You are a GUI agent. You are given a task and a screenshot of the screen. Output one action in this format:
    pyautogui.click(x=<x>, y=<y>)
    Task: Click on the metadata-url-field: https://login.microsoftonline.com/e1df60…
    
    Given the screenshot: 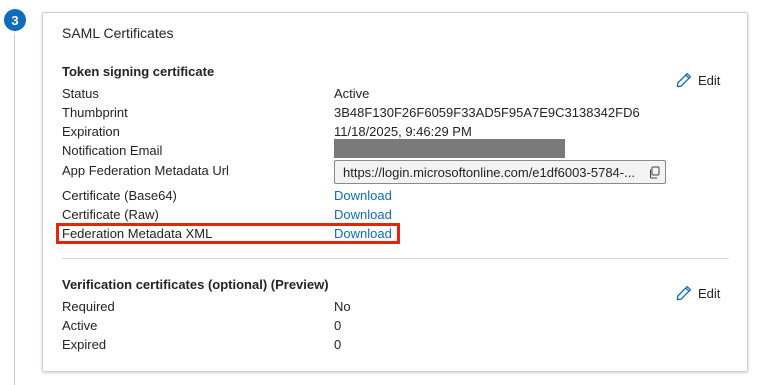 What is the action you would take?
    pyautogui.click(x=500, y=172)
    